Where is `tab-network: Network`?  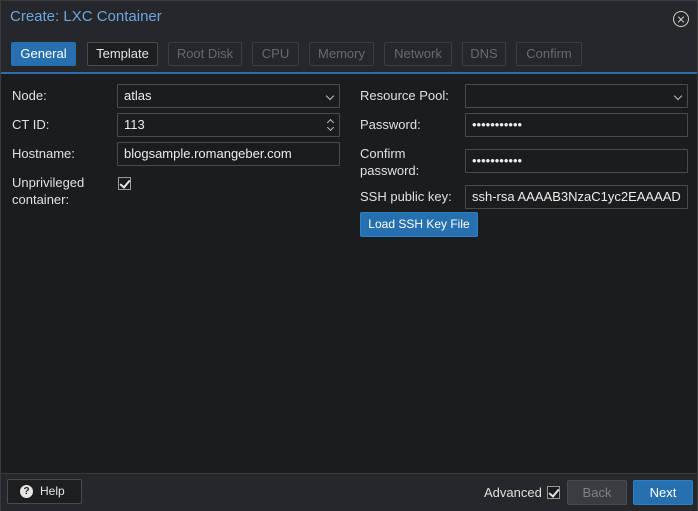
tab-network: Network is located at coordinates (418, 54).